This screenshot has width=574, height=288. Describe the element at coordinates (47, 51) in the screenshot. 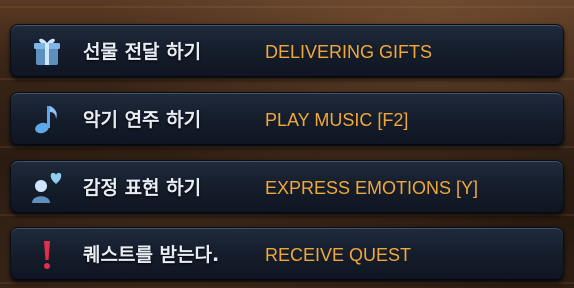

I see `gift-icon` at that location.